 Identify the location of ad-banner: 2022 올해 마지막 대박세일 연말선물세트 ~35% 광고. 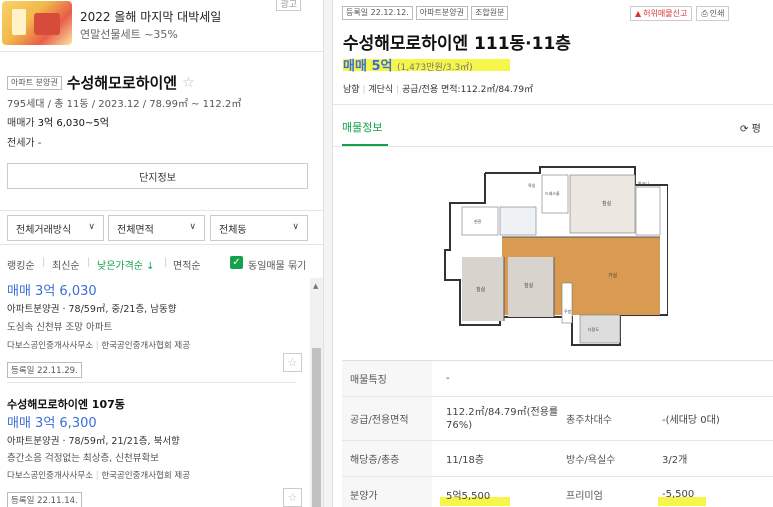
(161, 26).